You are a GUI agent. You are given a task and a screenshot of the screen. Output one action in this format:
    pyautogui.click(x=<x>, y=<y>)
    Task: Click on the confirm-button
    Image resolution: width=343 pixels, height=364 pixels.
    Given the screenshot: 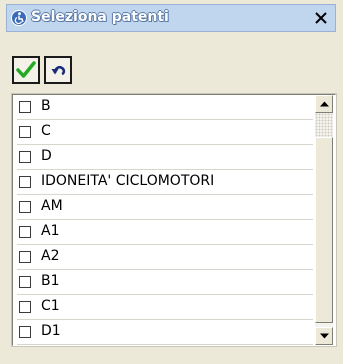 What is the action you would take?
    pyautogui.click(x=26, y=70)
    